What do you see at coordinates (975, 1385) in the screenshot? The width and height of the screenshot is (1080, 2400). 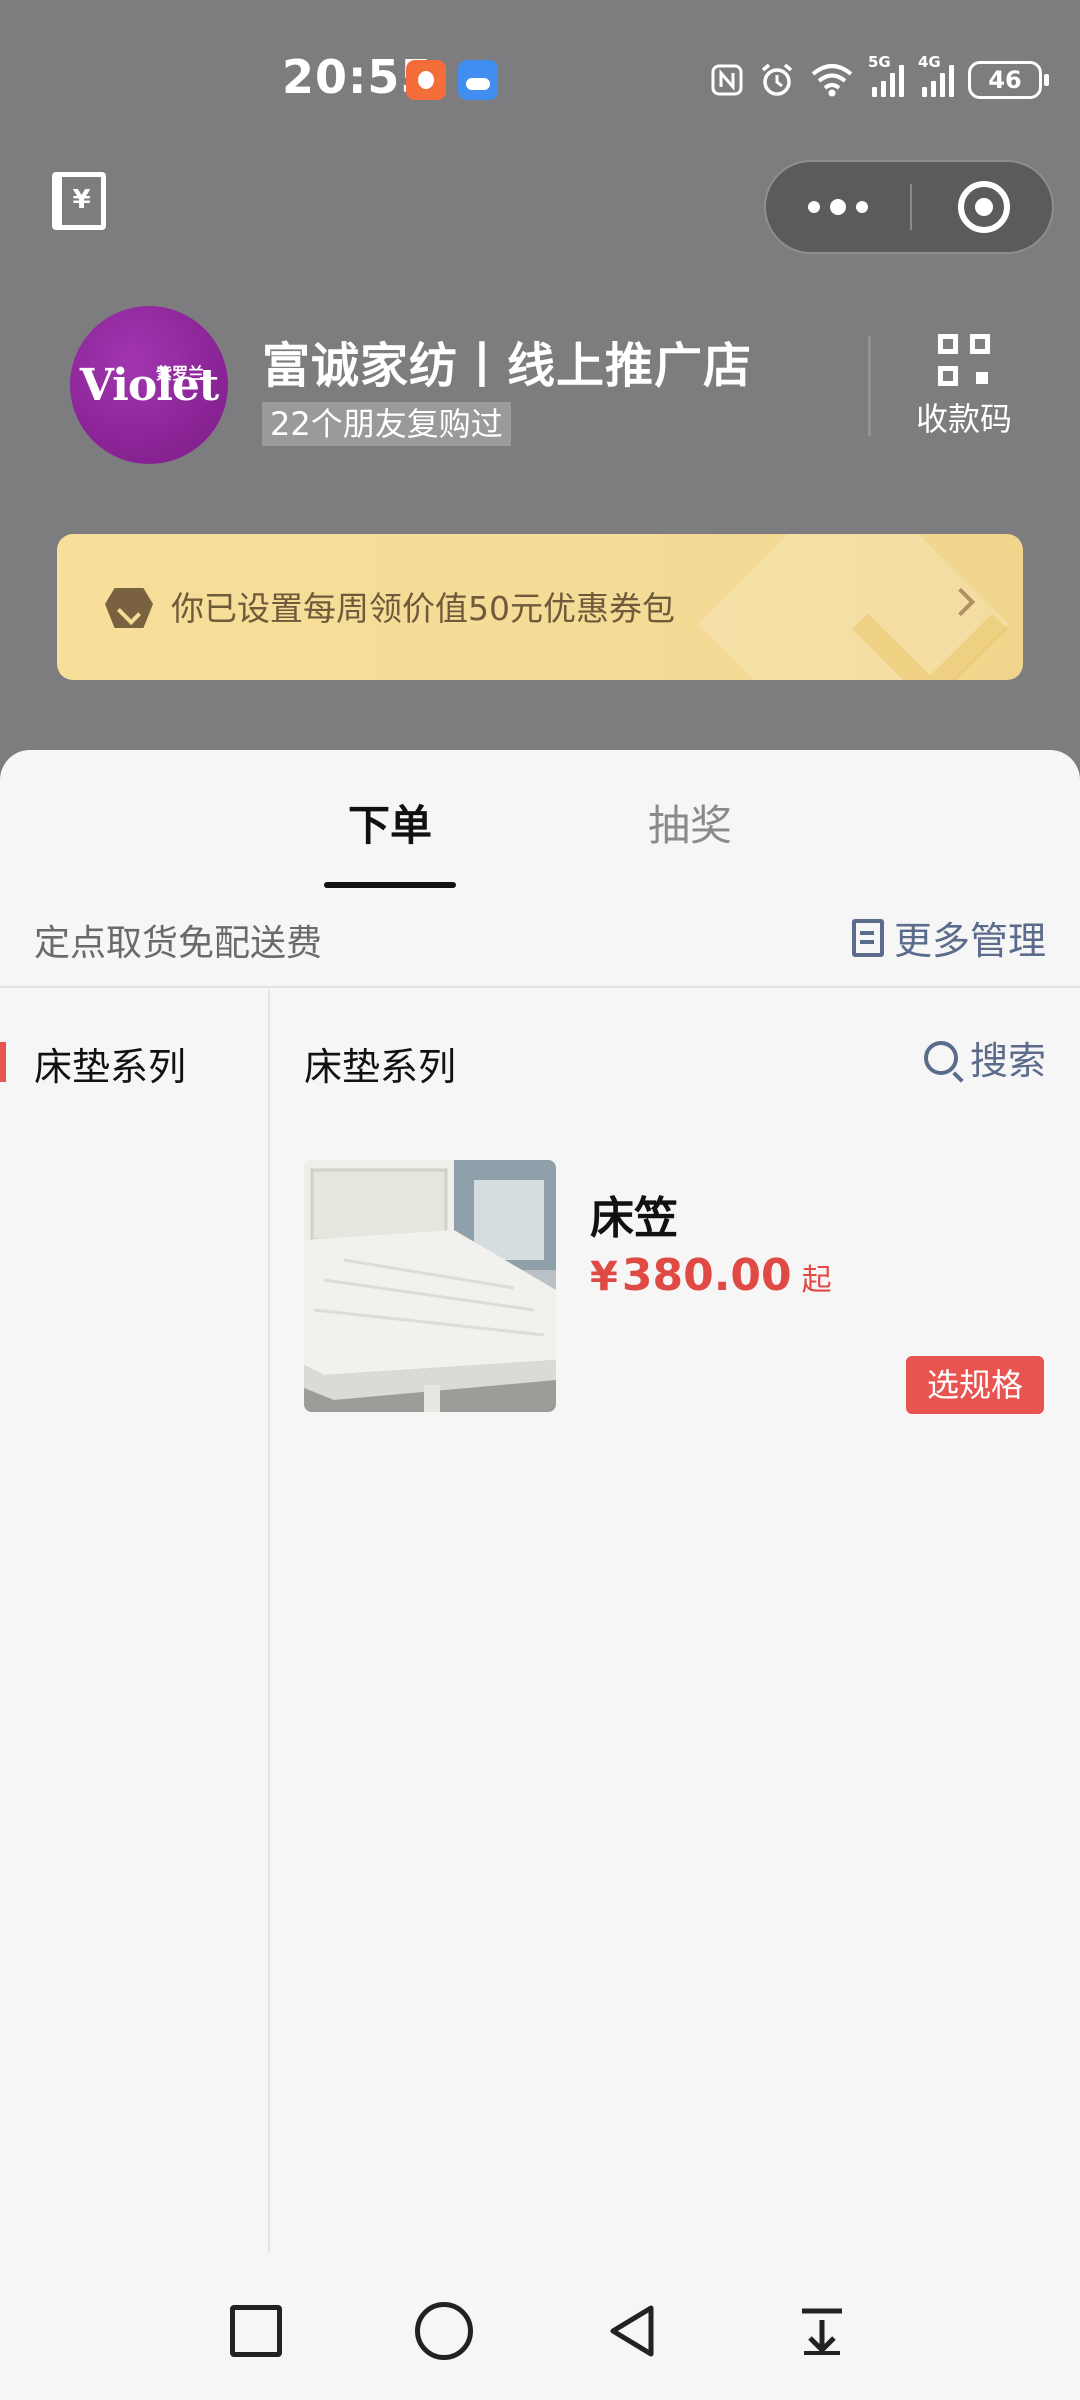 I see `select-spec-button: 选规格` at bounding box center [975, 1385].